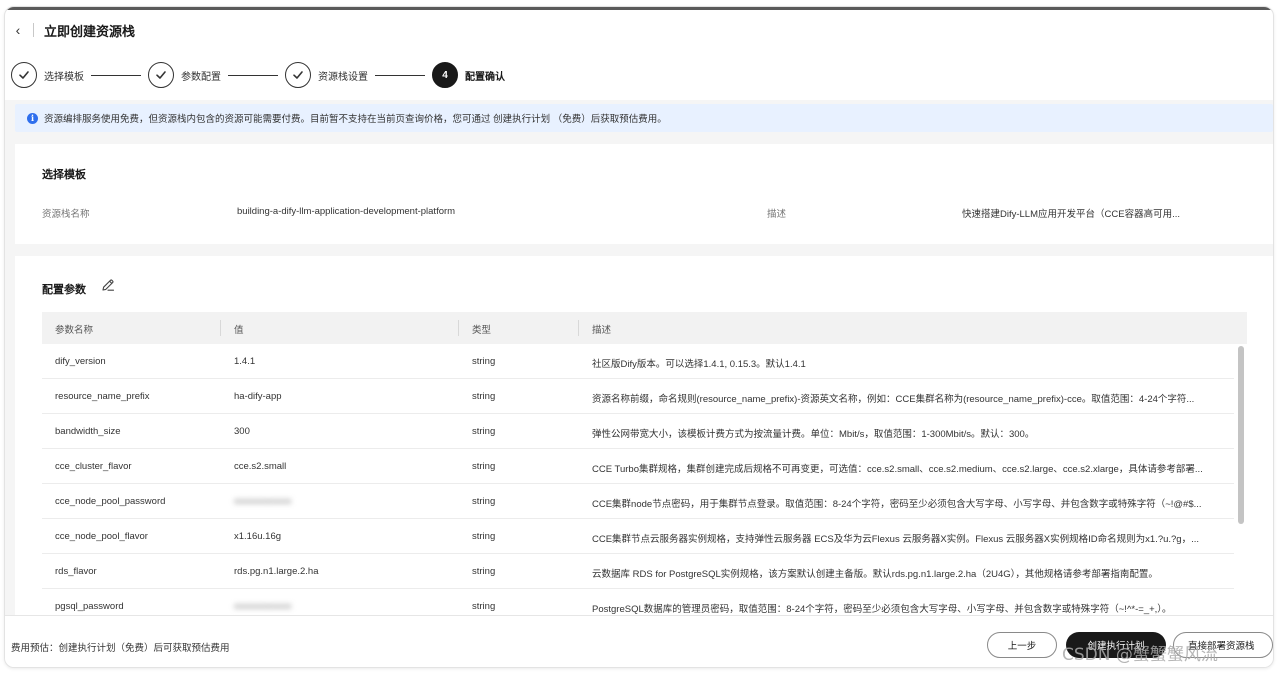  I want to click on param-value: rds.pg.n1.large.2.ha, so click(276, 571).